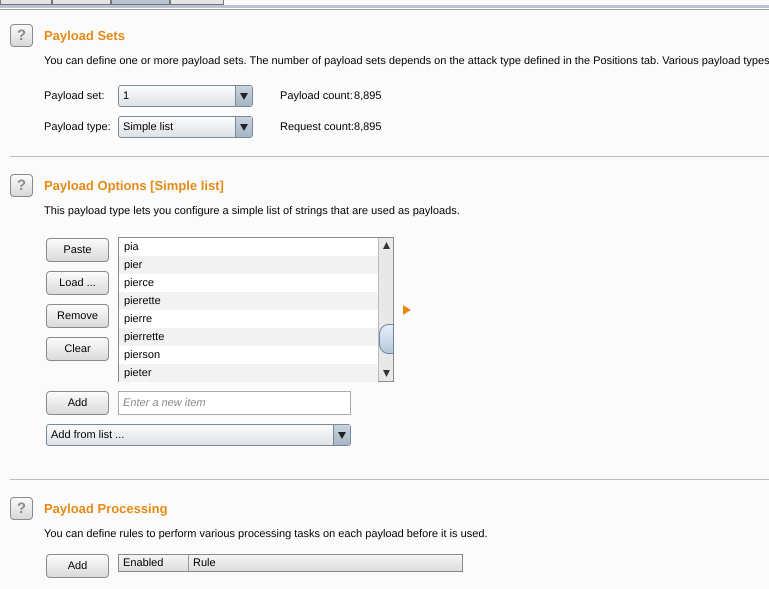 This screenshot has width=769, height=589. Describe the element at coordinates (385, 309) in the screenshot. I see `scrollbar` at that location.